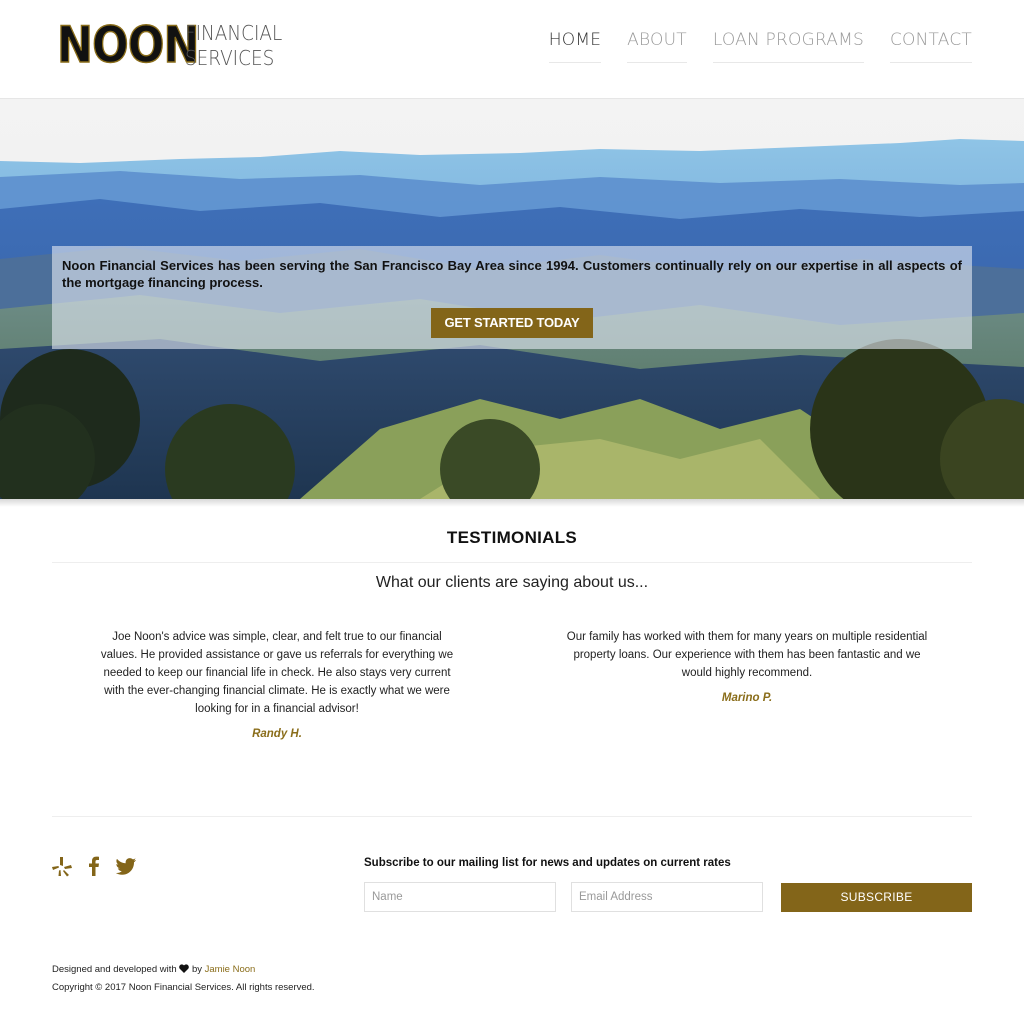 This screenshot has width=1024, height=1036. What do you see at coordinates (788, 46) in the screenshot?
I see `nav-loan-programs: LOAN PROGRAMS` at bounding box center [788, 46].